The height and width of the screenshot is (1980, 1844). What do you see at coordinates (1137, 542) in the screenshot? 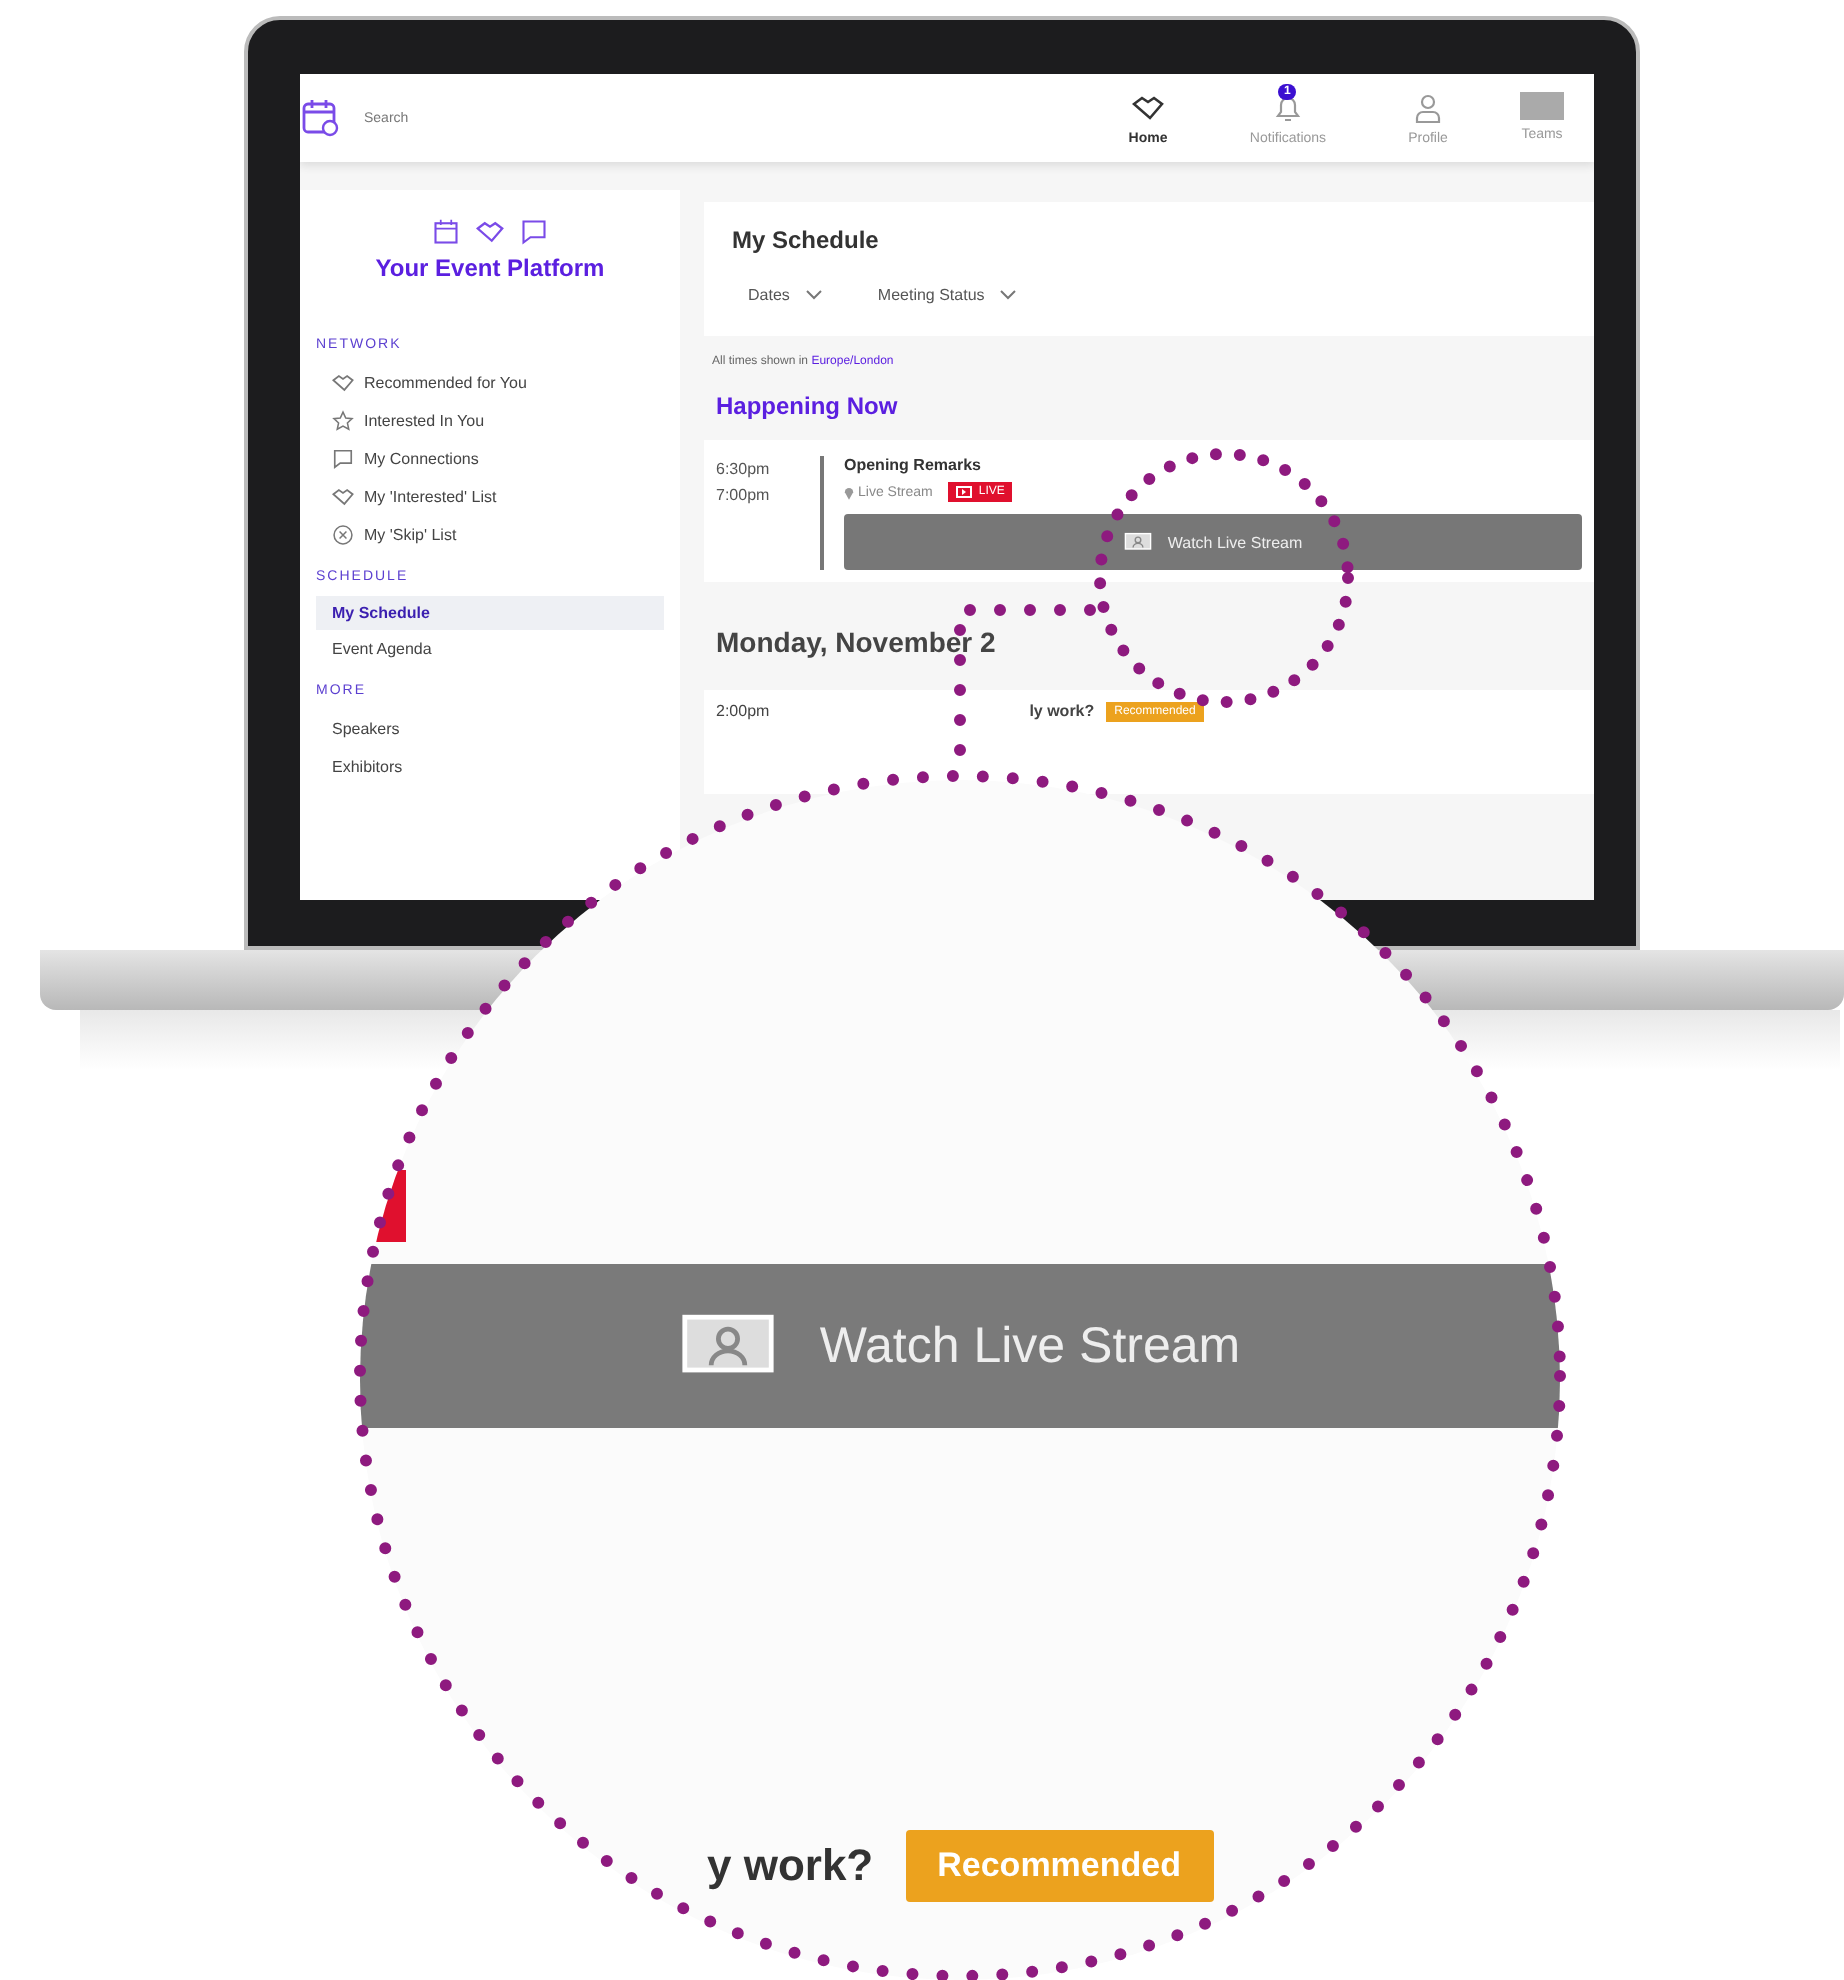
I see `screen-person-icon` at bounding box center [1137, 542].